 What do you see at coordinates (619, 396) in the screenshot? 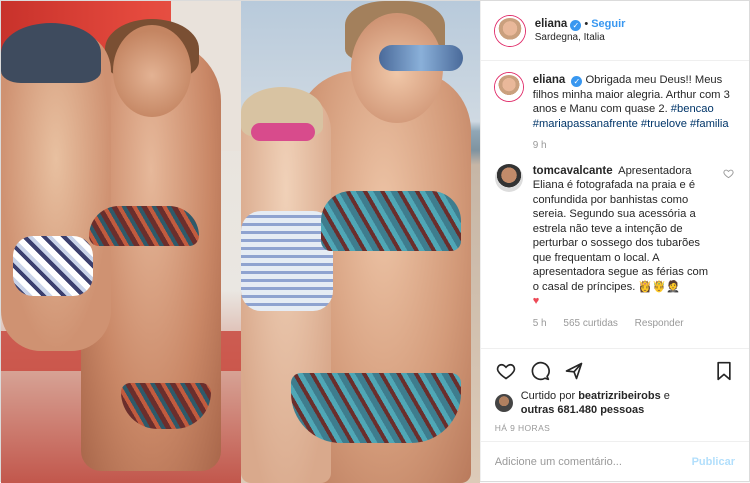
I see `liker-username: beatrizribeirobs` at bounding box center [619, 396].